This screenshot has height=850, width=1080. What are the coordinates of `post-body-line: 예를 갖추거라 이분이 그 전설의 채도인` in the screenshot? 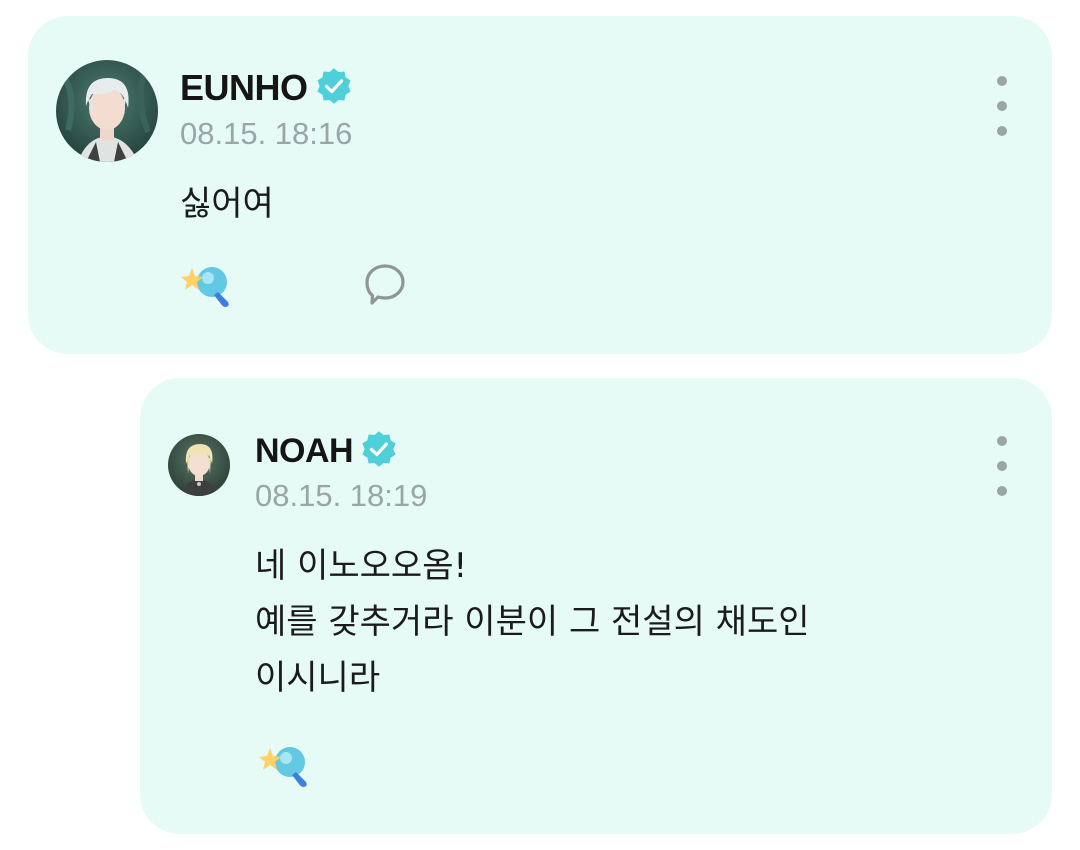 It's located at (532, 622).